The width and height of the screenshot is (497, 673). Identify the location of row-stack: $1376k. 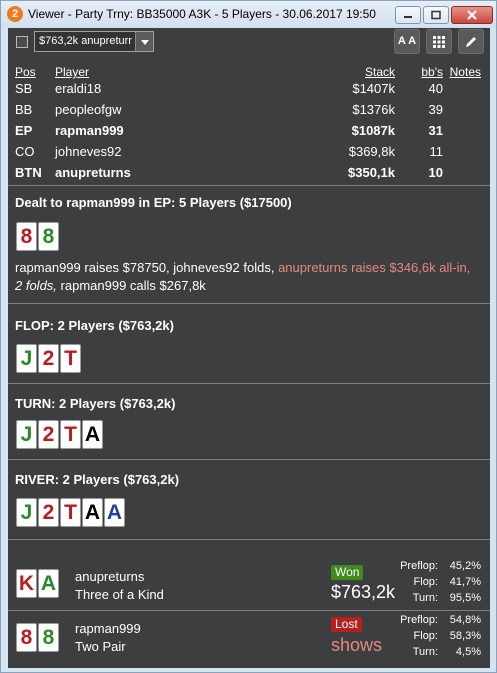
(373, 109).